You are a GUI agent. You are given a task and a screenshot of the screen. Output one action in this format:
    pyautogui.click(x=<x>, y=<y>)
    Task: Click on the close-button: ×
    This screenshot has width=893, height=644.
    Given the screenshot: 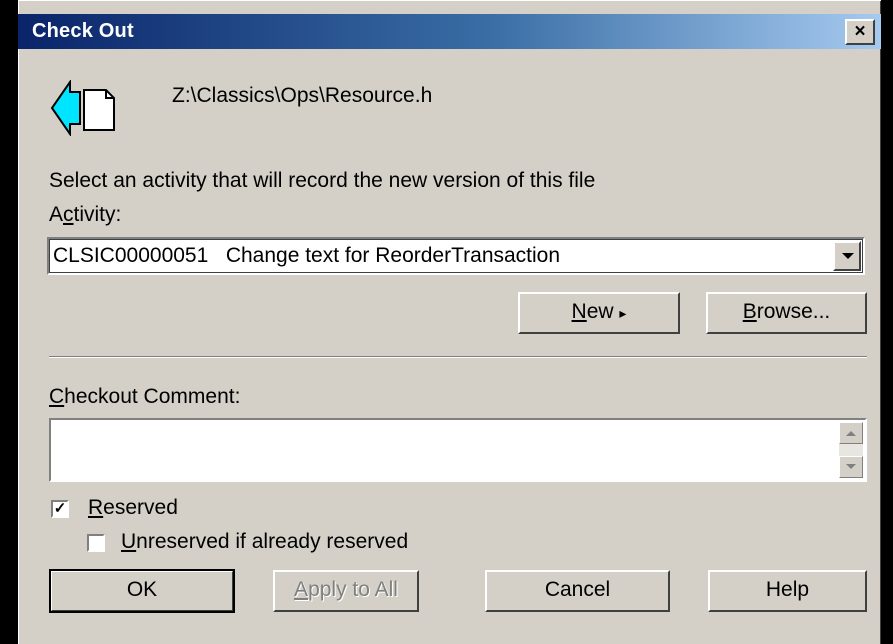 What is the action you would take?
    pyautogui.click(x=860, y=32)
    